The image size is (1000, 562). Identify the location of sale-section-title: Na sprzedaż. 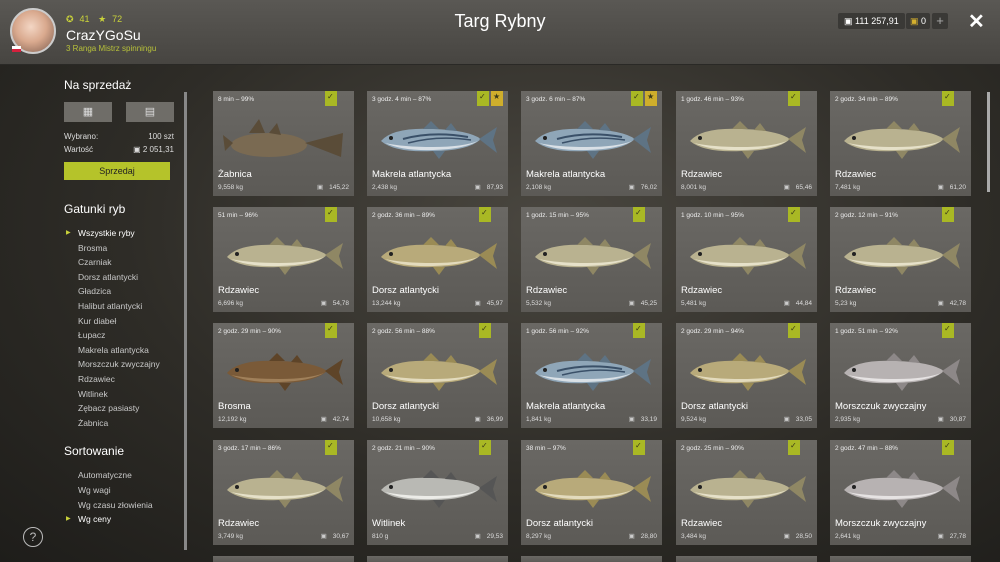
(98, 85).